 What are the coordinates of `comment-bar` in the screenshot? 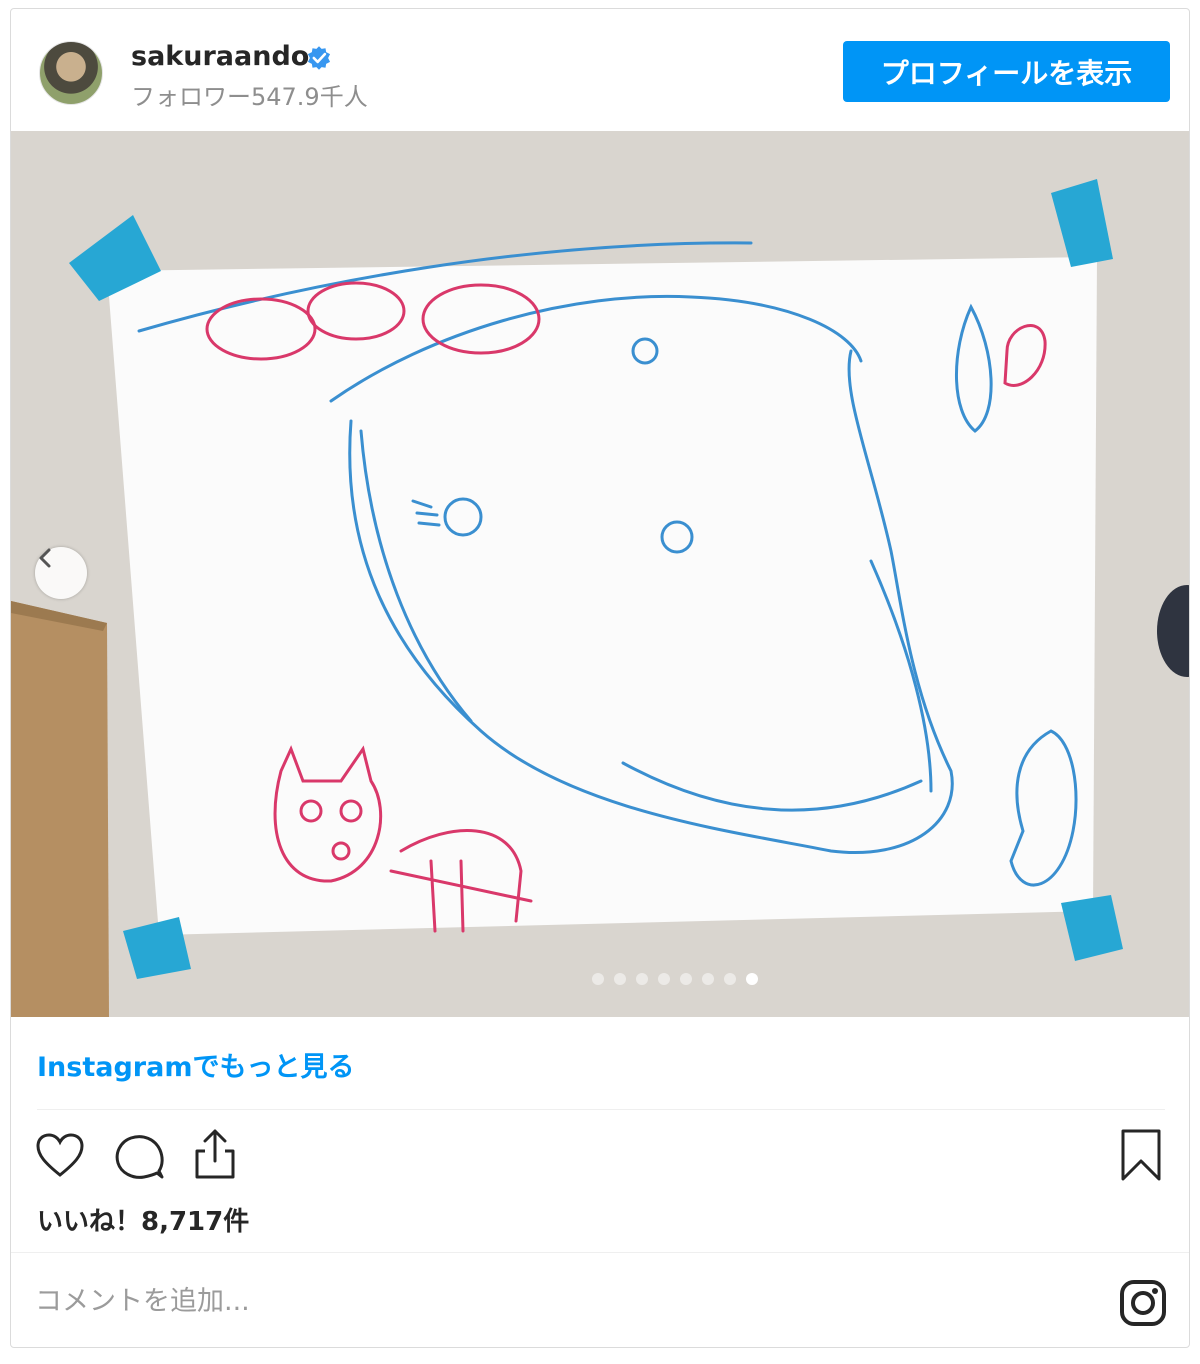 It's located at (600, 1299).